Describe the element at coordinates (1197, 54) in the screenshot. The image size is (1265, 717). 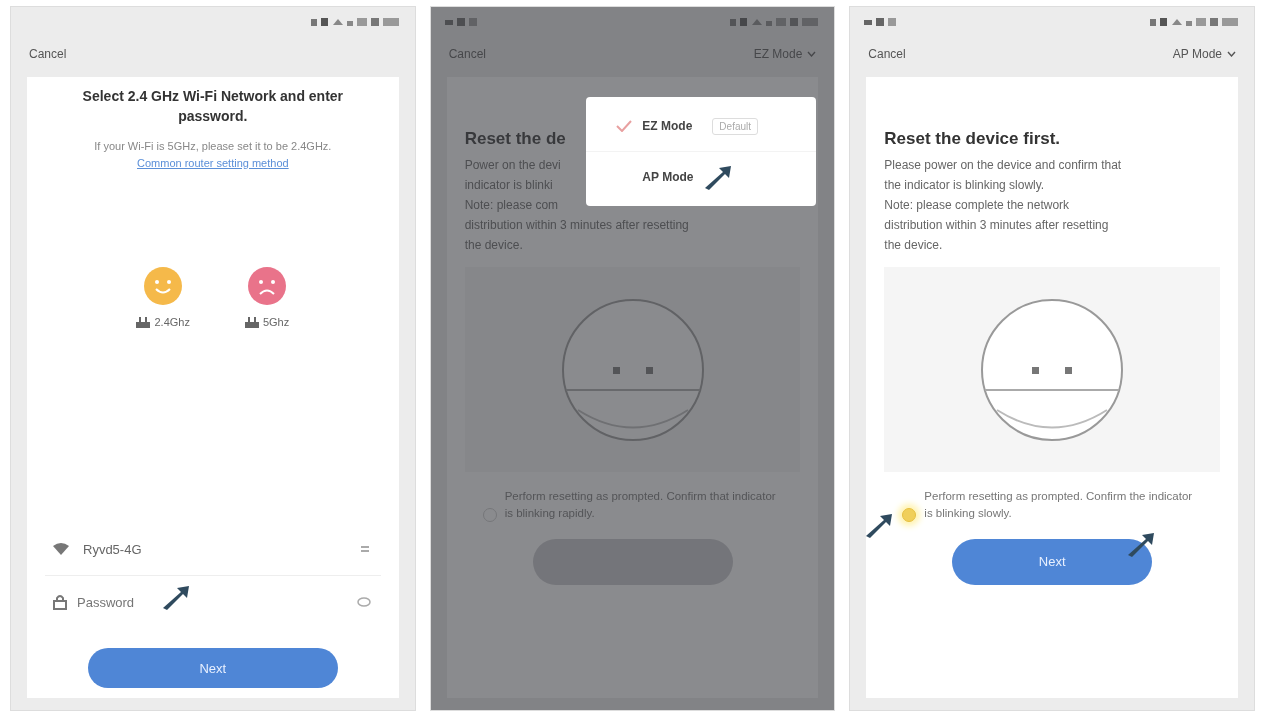
I see `mode-dropdown: AP Mode` at that location.